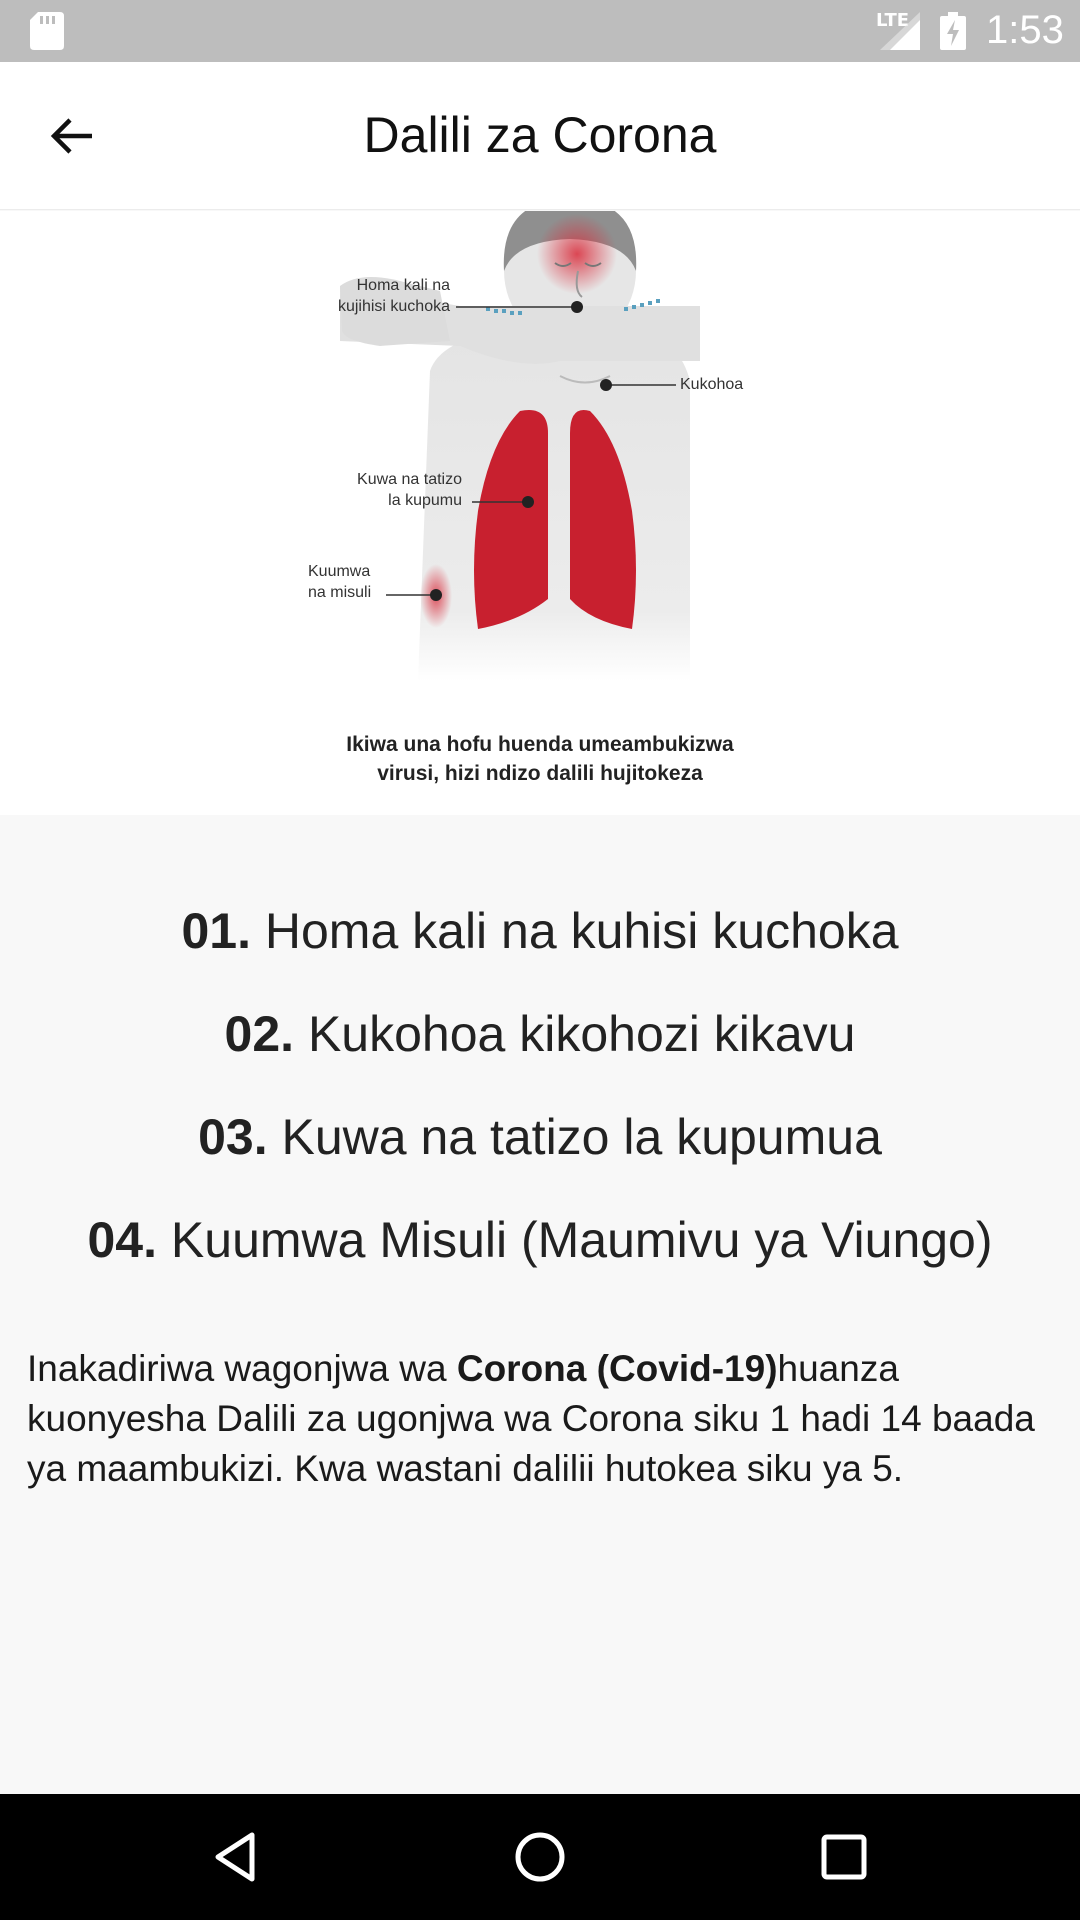 The height and width of the screenshot is (1920, 1080). I want to click on signal-icon, so click(900, 31).